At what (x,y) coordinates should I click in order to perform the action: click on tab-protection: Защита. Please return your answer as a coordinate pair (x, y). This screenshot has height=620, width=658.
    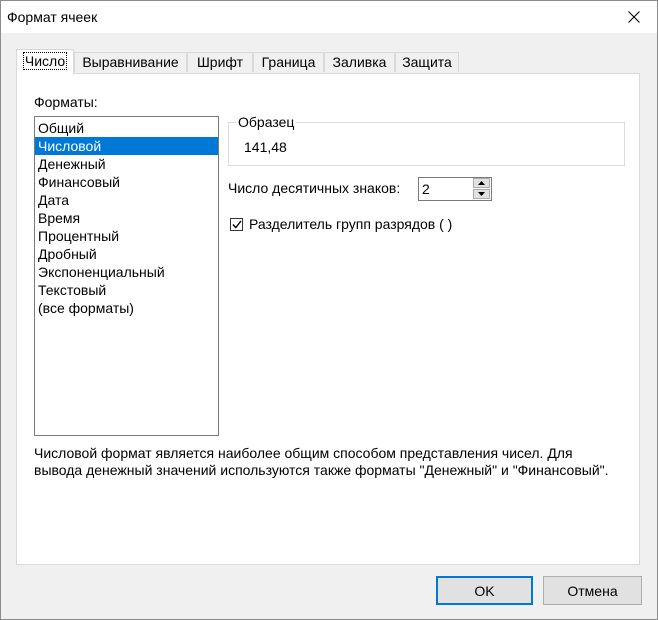
    Looking at the image, I should click on (427, 62).